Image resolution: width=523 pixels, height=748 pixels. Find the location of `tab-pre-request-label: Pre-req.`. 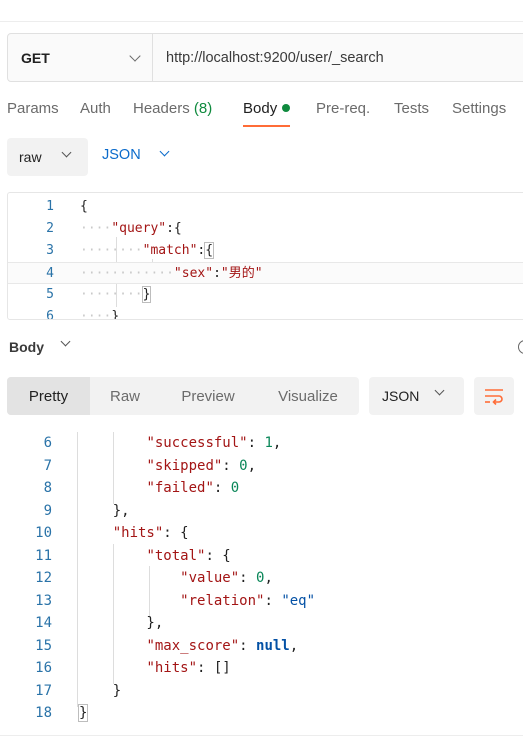

tab-pre-request-label: Pre-req. is located at coordinates (343, 108).